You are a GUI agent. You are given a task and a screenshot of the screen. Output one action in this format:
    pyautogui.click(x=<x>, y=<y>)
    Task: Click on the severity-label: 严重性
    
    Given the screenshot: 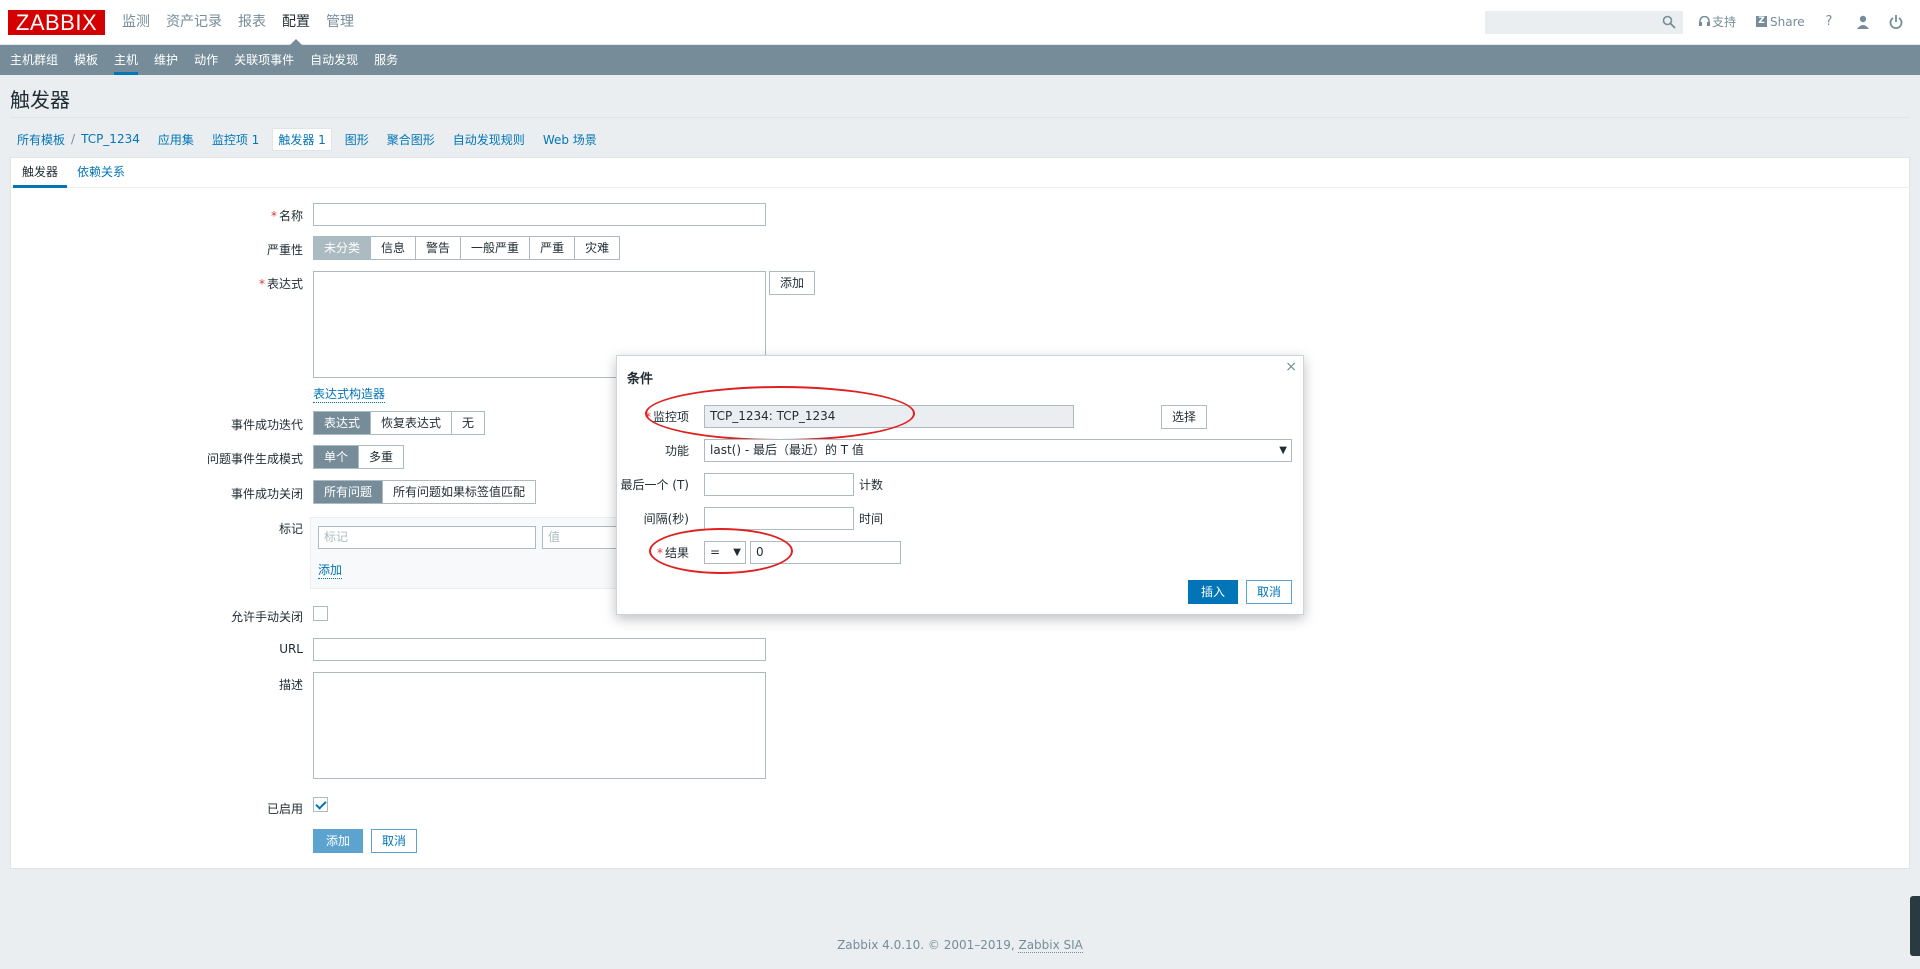 What is the action you would take?
    pyautogui.click(x=284, y=250)
    